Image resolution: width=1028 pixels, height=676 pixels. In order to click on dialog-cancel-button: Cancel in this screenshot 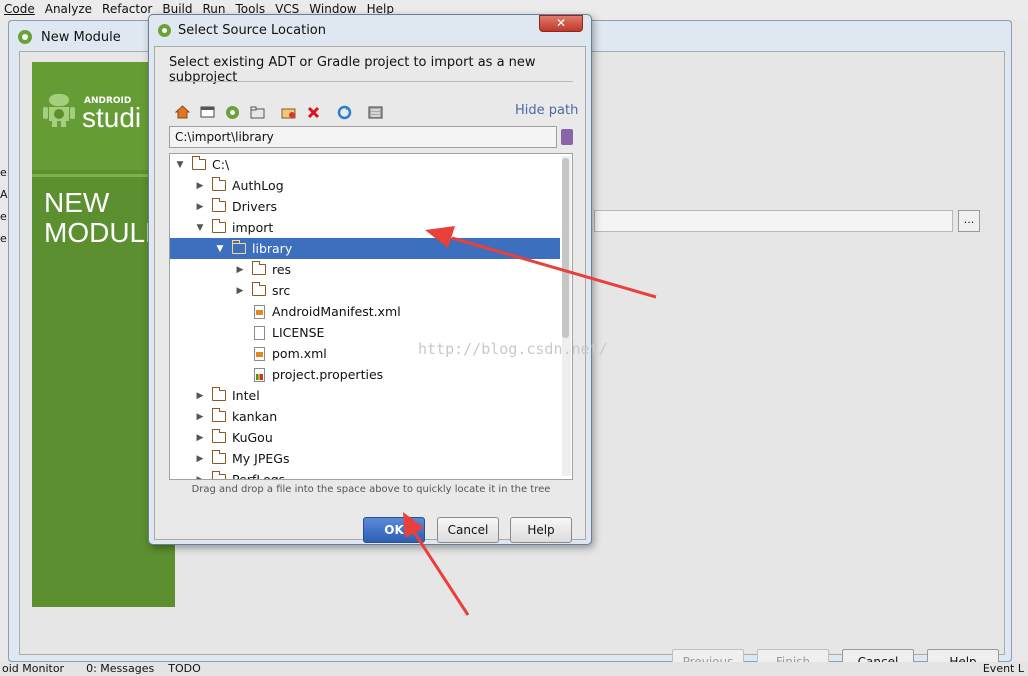, I will do `click(468, 530)`.